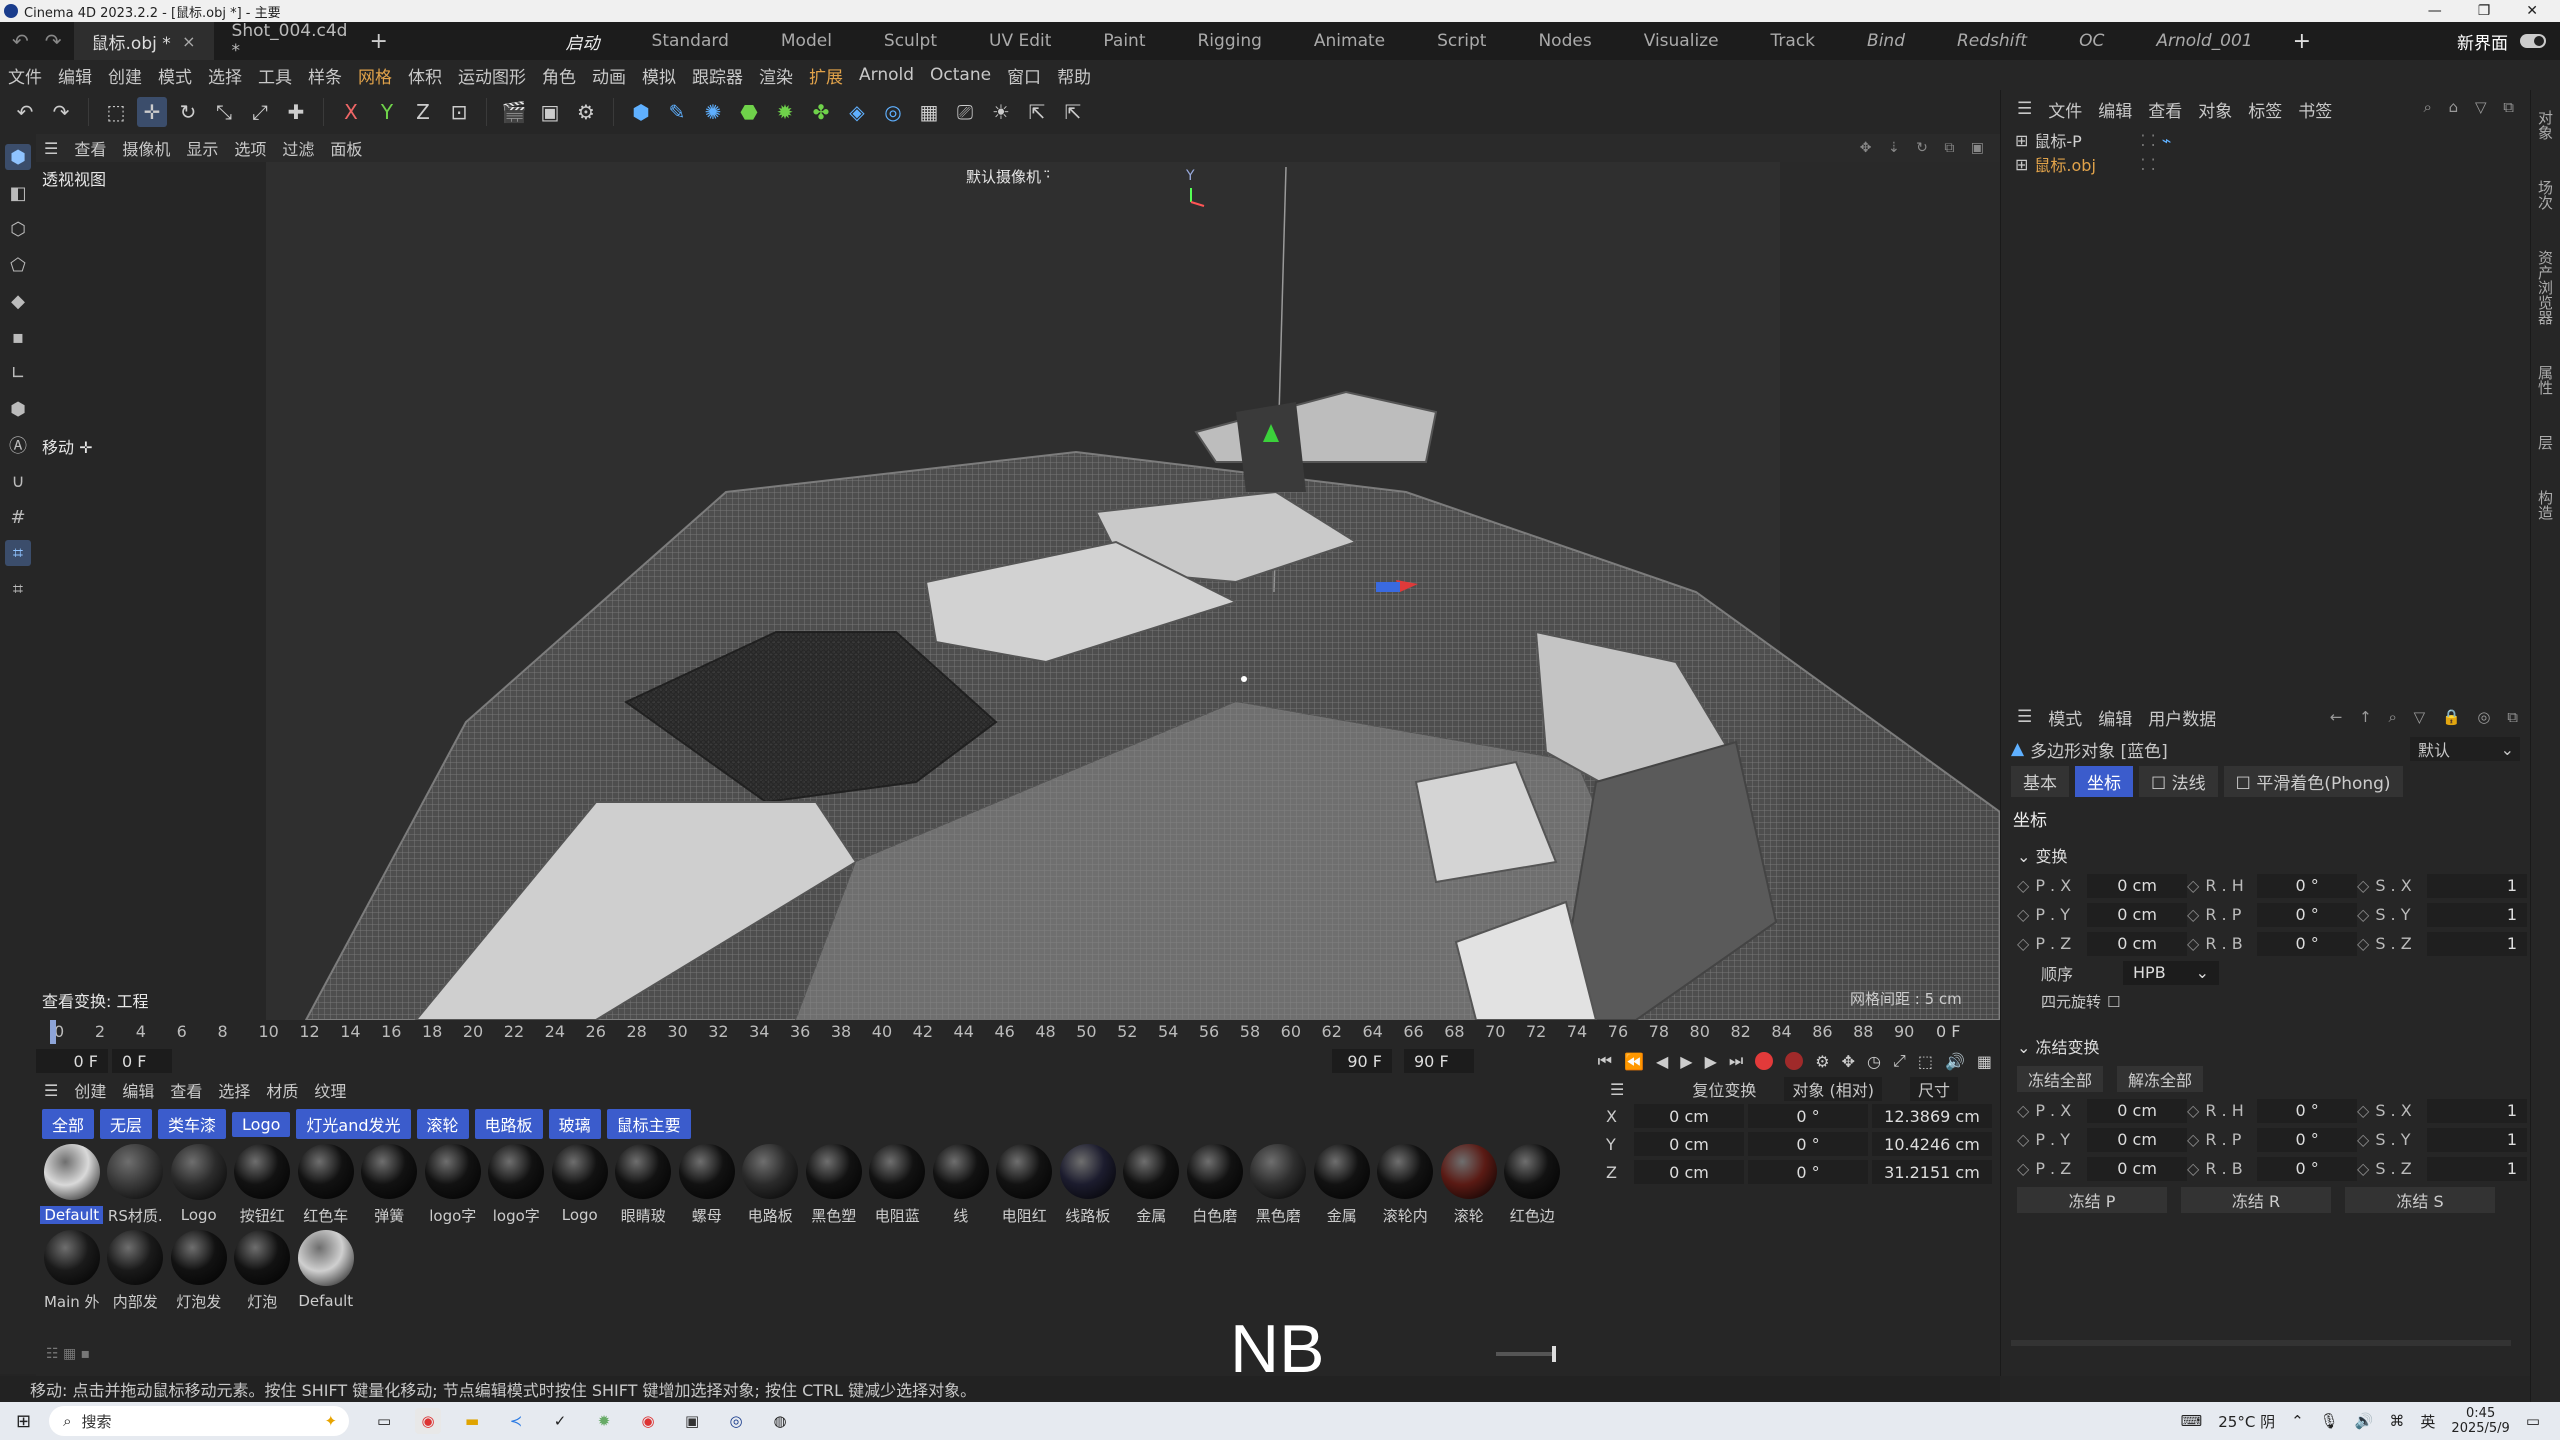 This screenshot has width=2560, height=1440. I want to click on attr-menu-userdata: 用户数据, so click(2182, 717).